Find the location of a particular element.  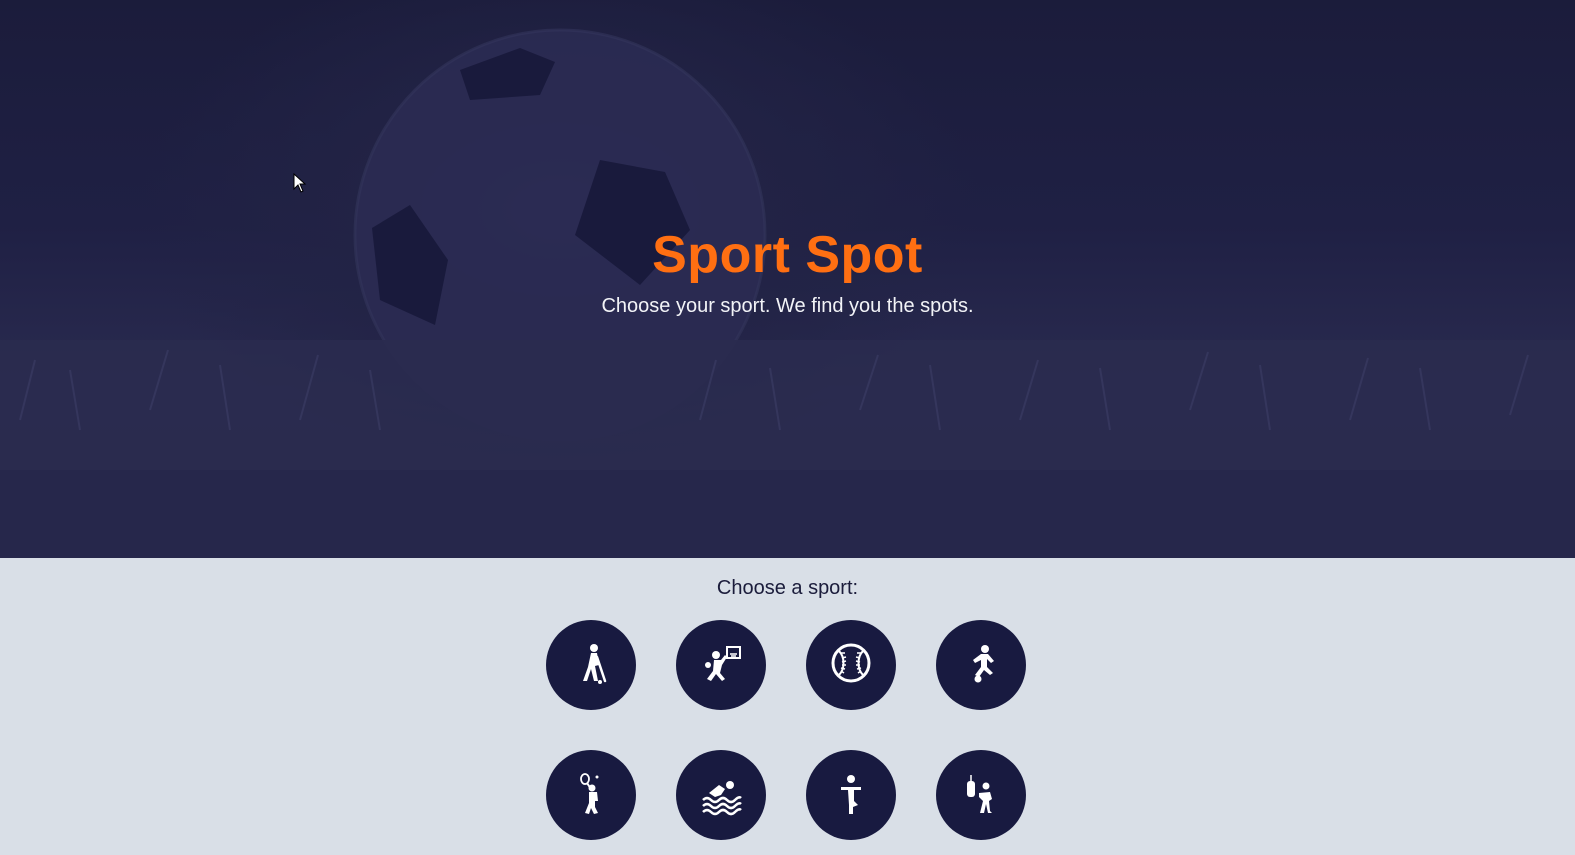

gymnastics-icon is located at coordinates (851, 794).